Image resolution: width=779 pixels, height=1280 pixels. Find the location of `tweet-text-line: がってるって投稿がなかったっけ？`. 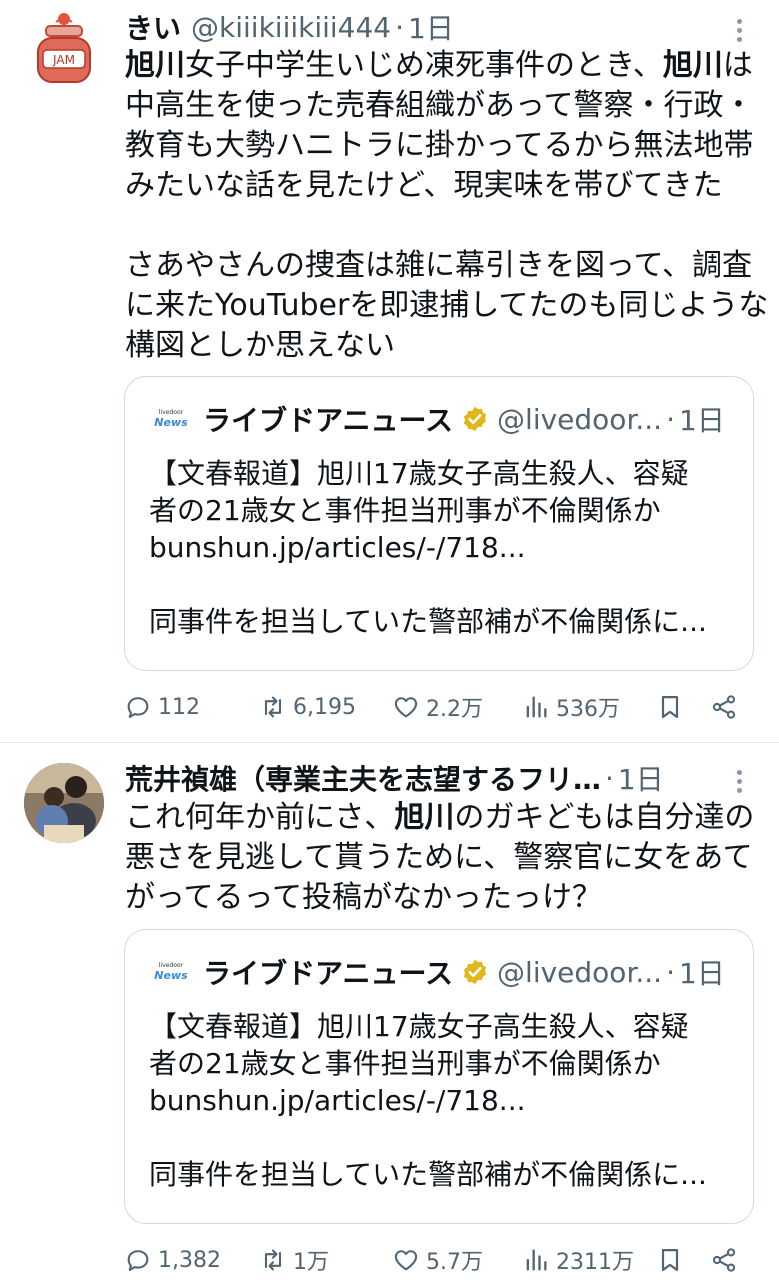

tweet-text-line: がってるって投稿がなかったっけ？ is located at coordinates (440, 898).